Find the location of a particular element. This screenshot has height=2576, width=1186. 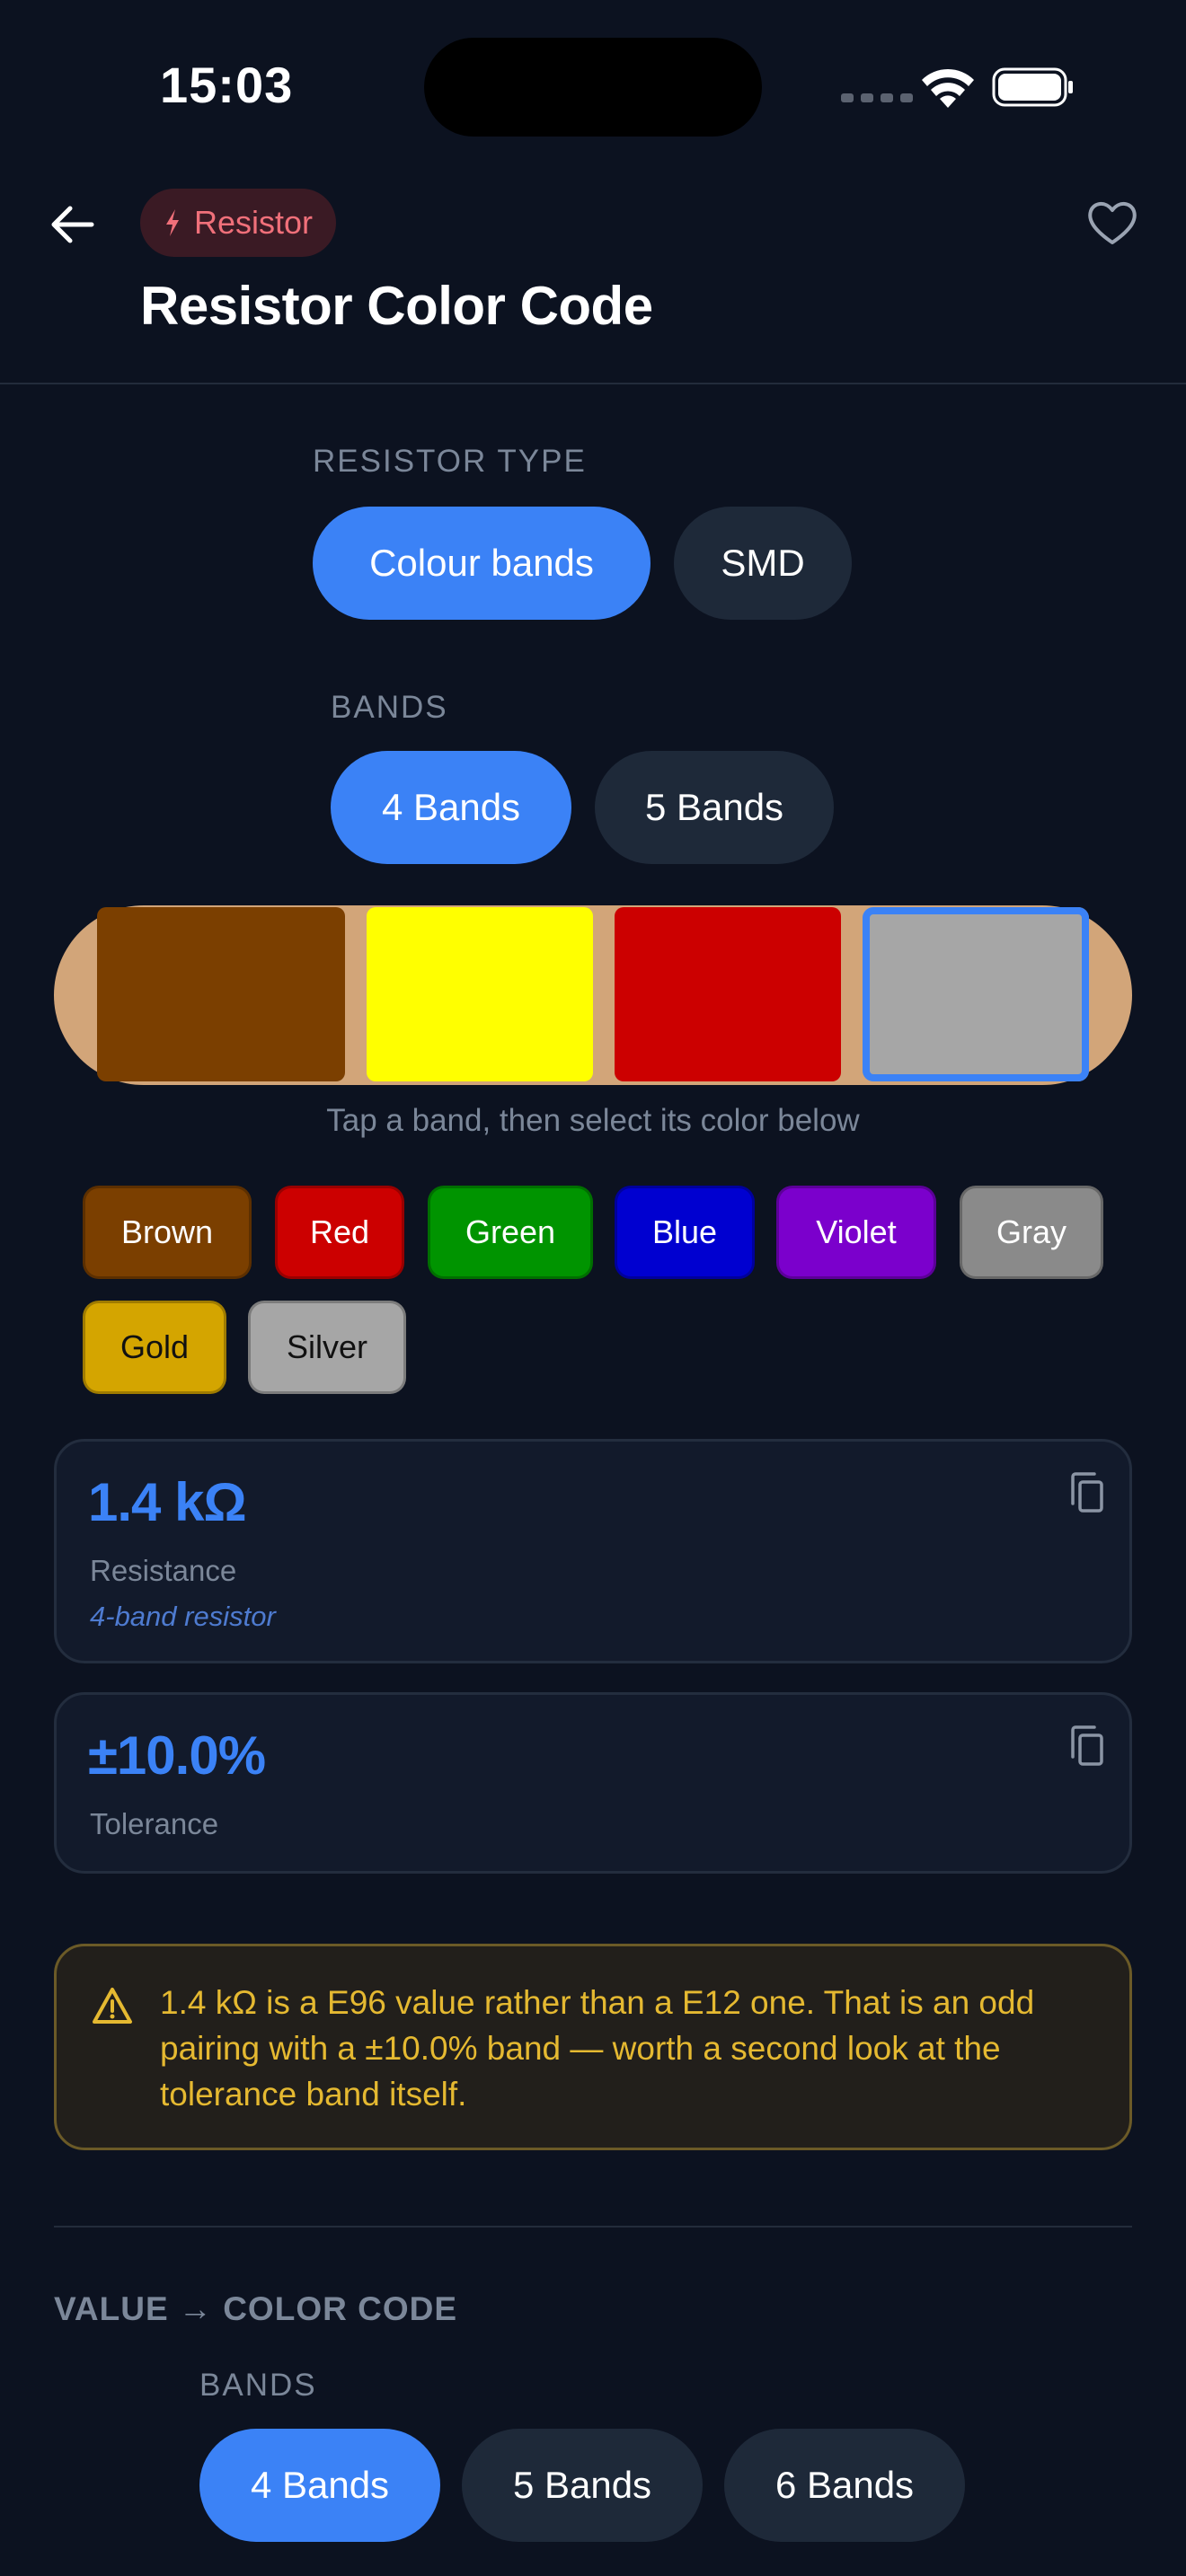

category-chip: Resistor is located at coordinates (238, 223).